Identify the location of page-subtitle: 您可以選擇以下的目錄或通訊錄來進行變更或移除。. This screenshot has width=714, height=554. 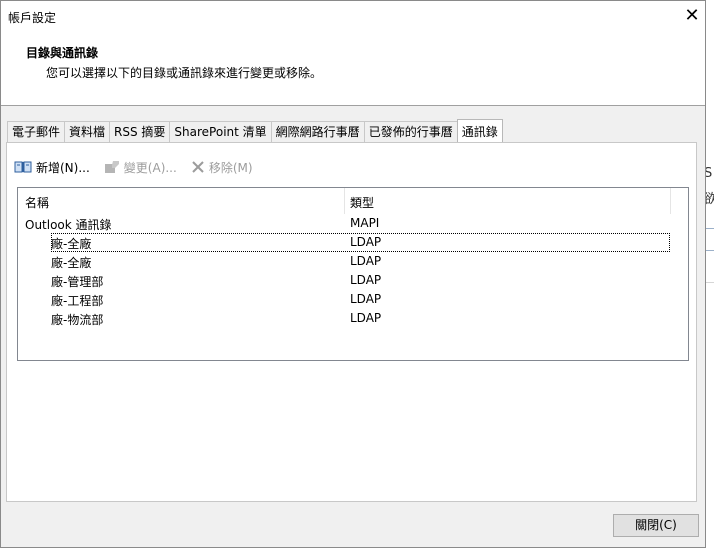
(184, 73).